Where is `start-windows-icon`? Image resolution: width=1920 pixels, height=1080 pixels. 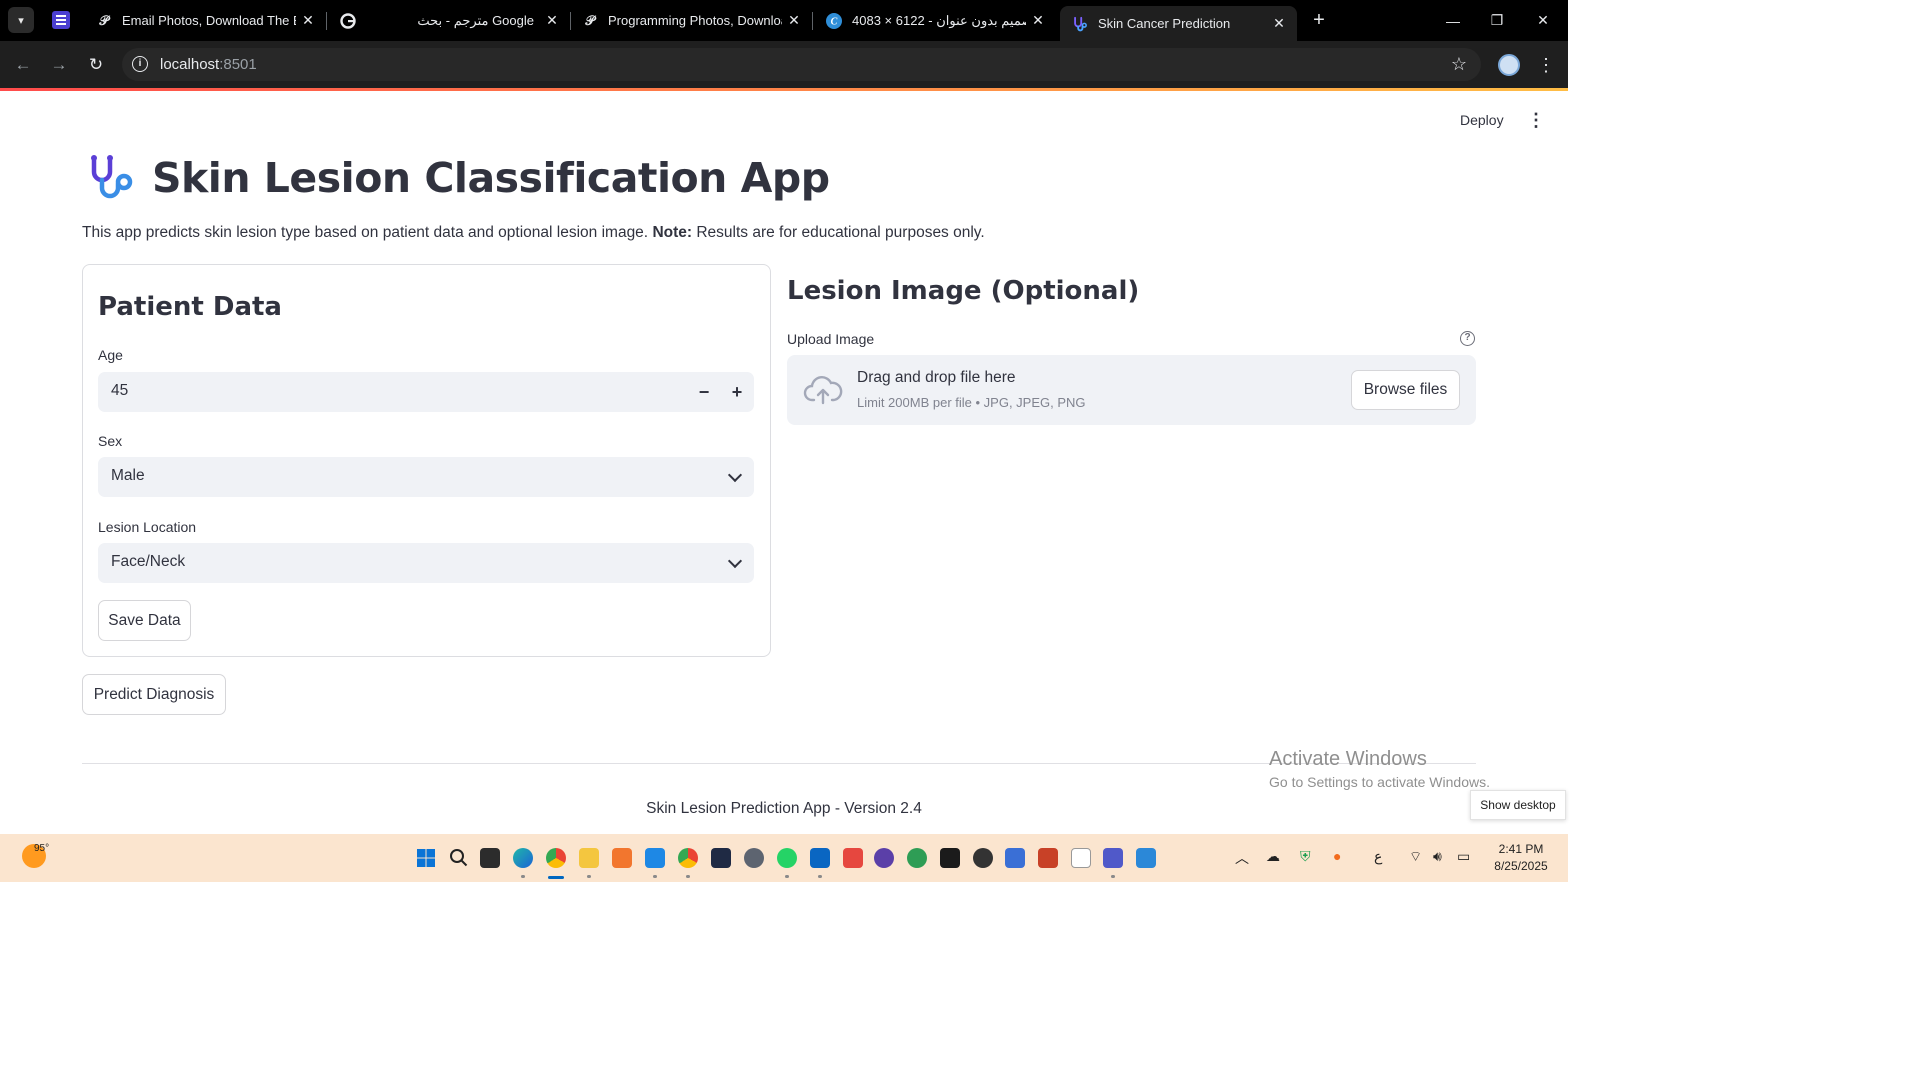 start-windows-icon is located at coordinates (426, 858).